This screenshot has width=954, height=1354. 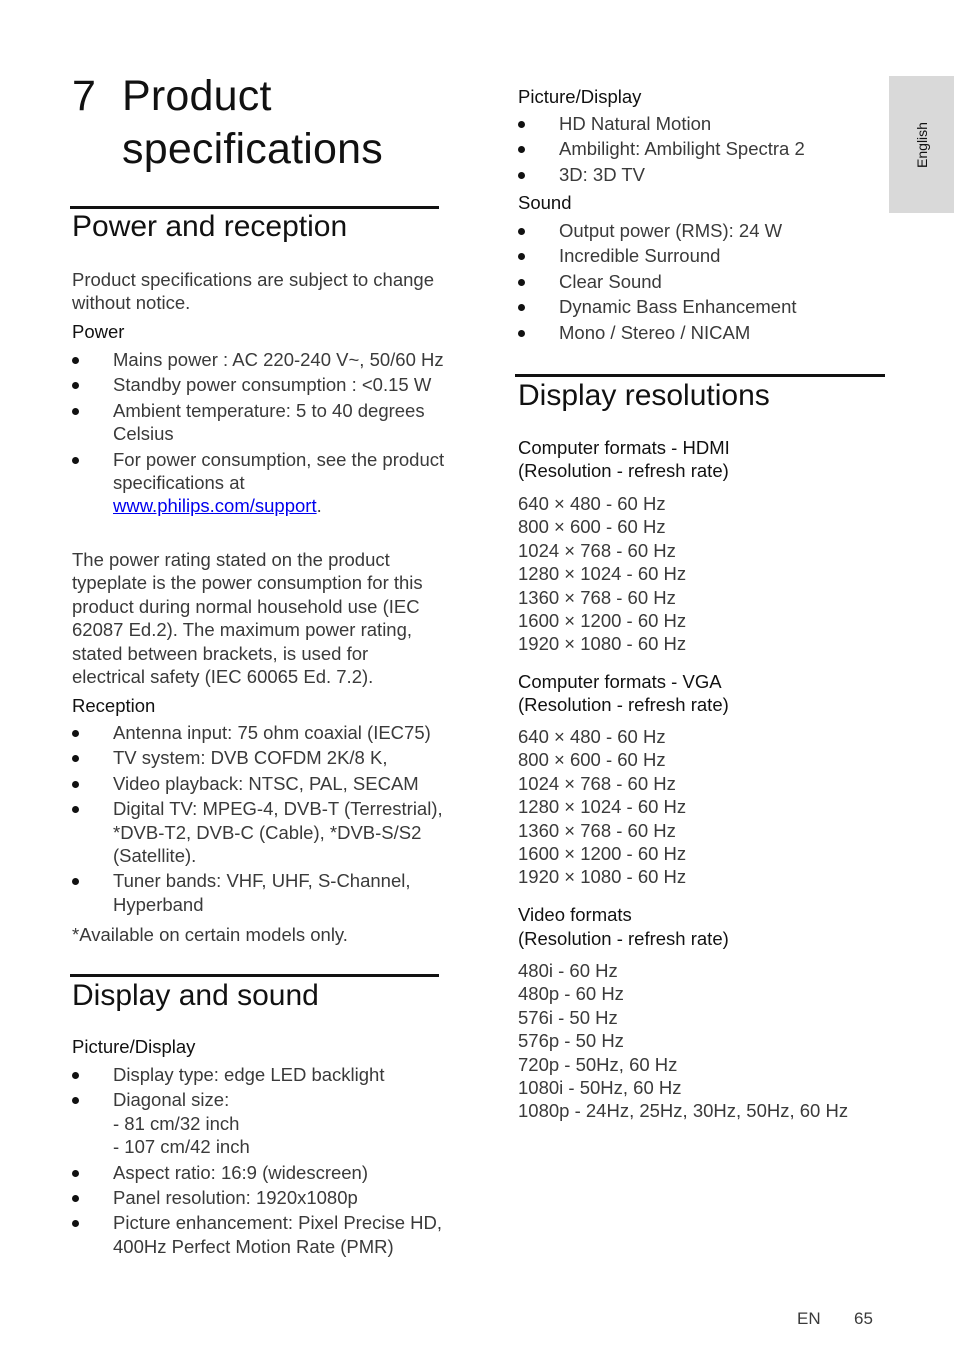 I want to click on list-item: Aspect ratio: 16:9 (widescreen), so click(x=259, y=1172).